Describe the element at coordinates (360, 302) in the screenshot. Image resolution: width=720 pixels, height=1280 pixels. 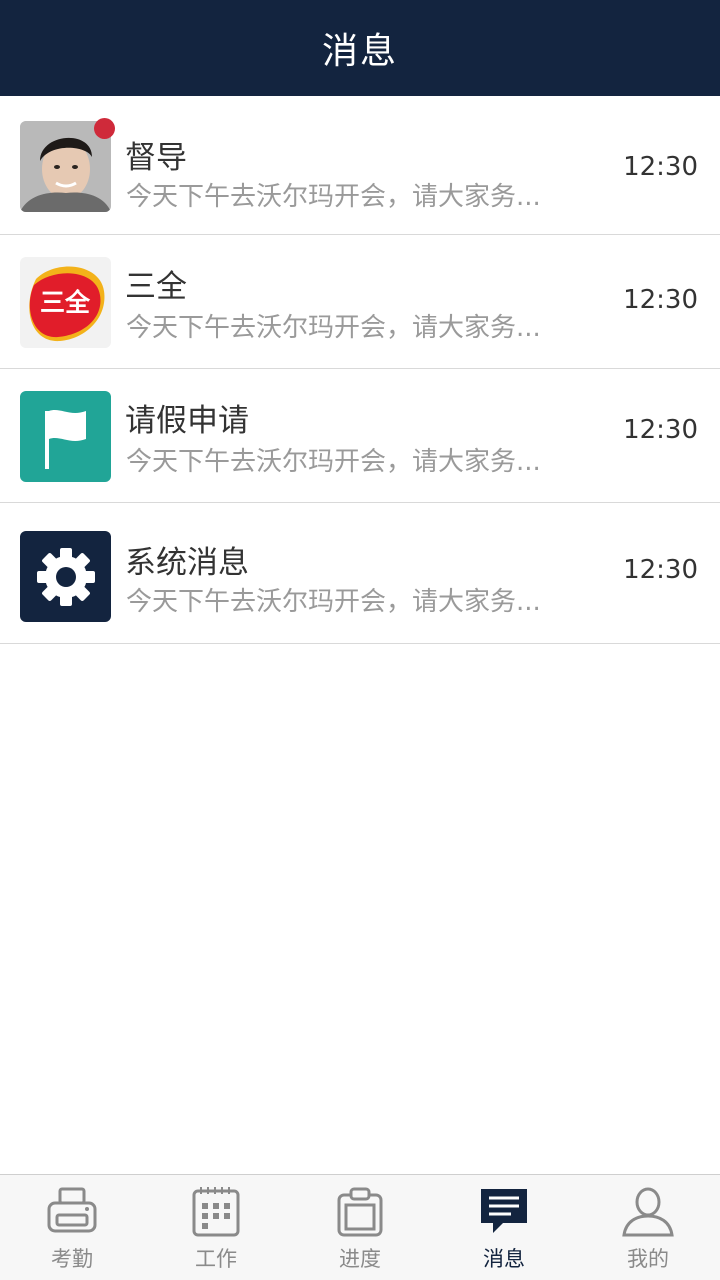
I see `message-item-sanquan: 三全 三全 今天下午去沃尔玛开会，请大家务... 12:30` at that location.